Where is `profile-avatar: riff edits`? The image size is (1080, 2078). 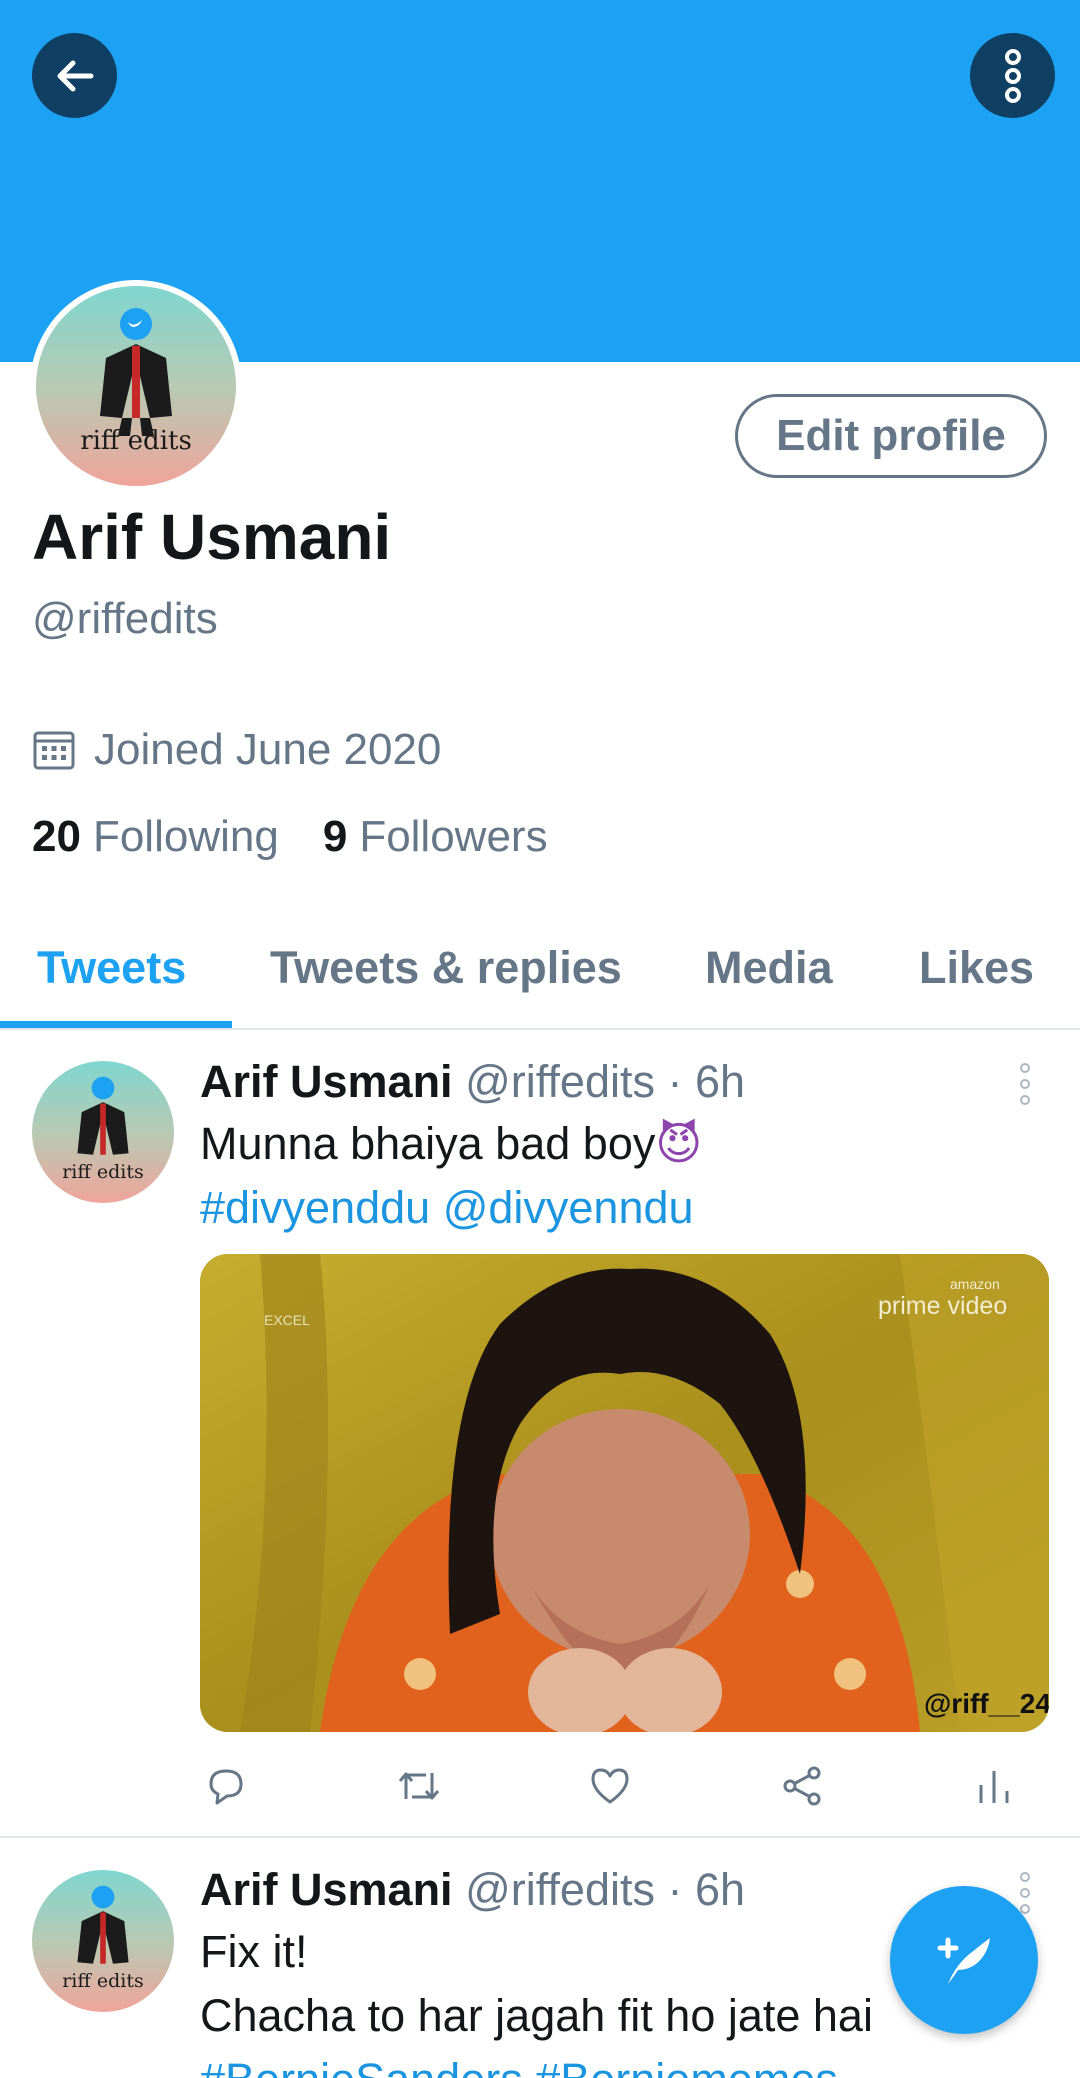 profile-avatar: riff edits is located at coordinates (136, 386).